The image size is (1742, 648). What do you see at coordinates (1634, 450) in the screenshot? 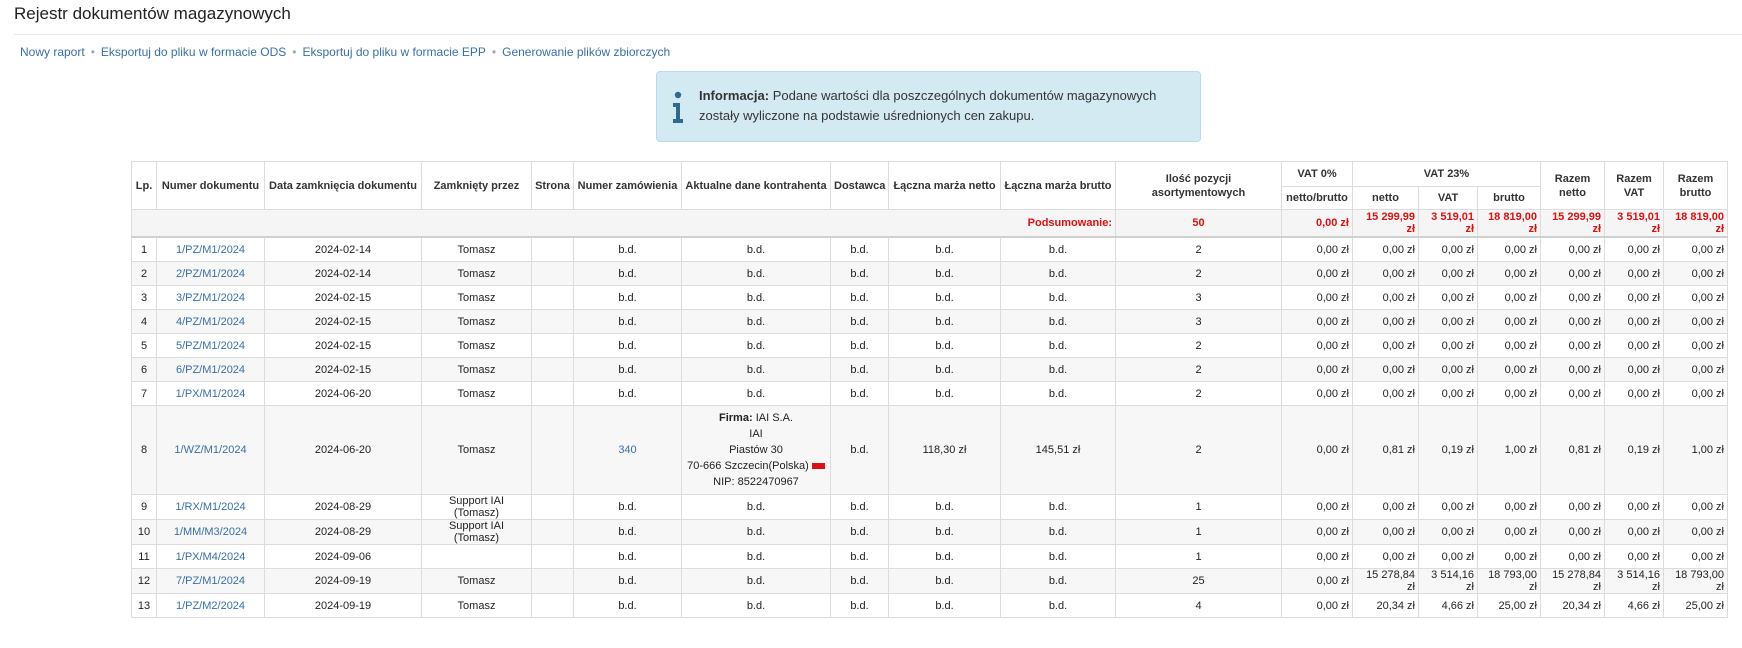
I see `cell-total-vat: 0,19 zł` at bounding box center [1634, 450].